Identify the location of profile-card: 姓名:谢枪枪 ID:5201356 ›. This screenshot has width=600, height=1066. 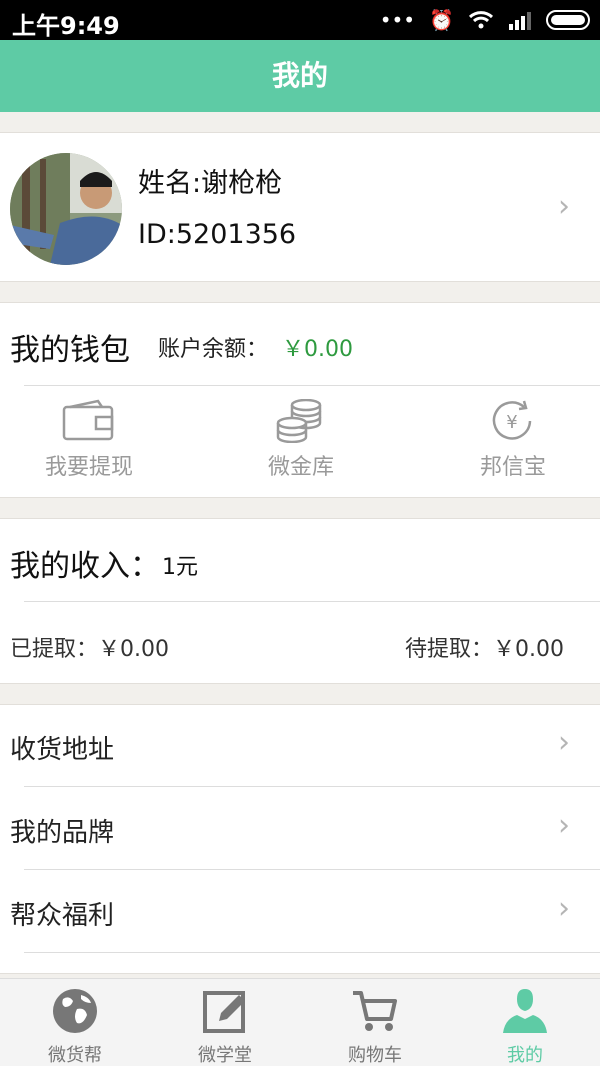
(300, 207).